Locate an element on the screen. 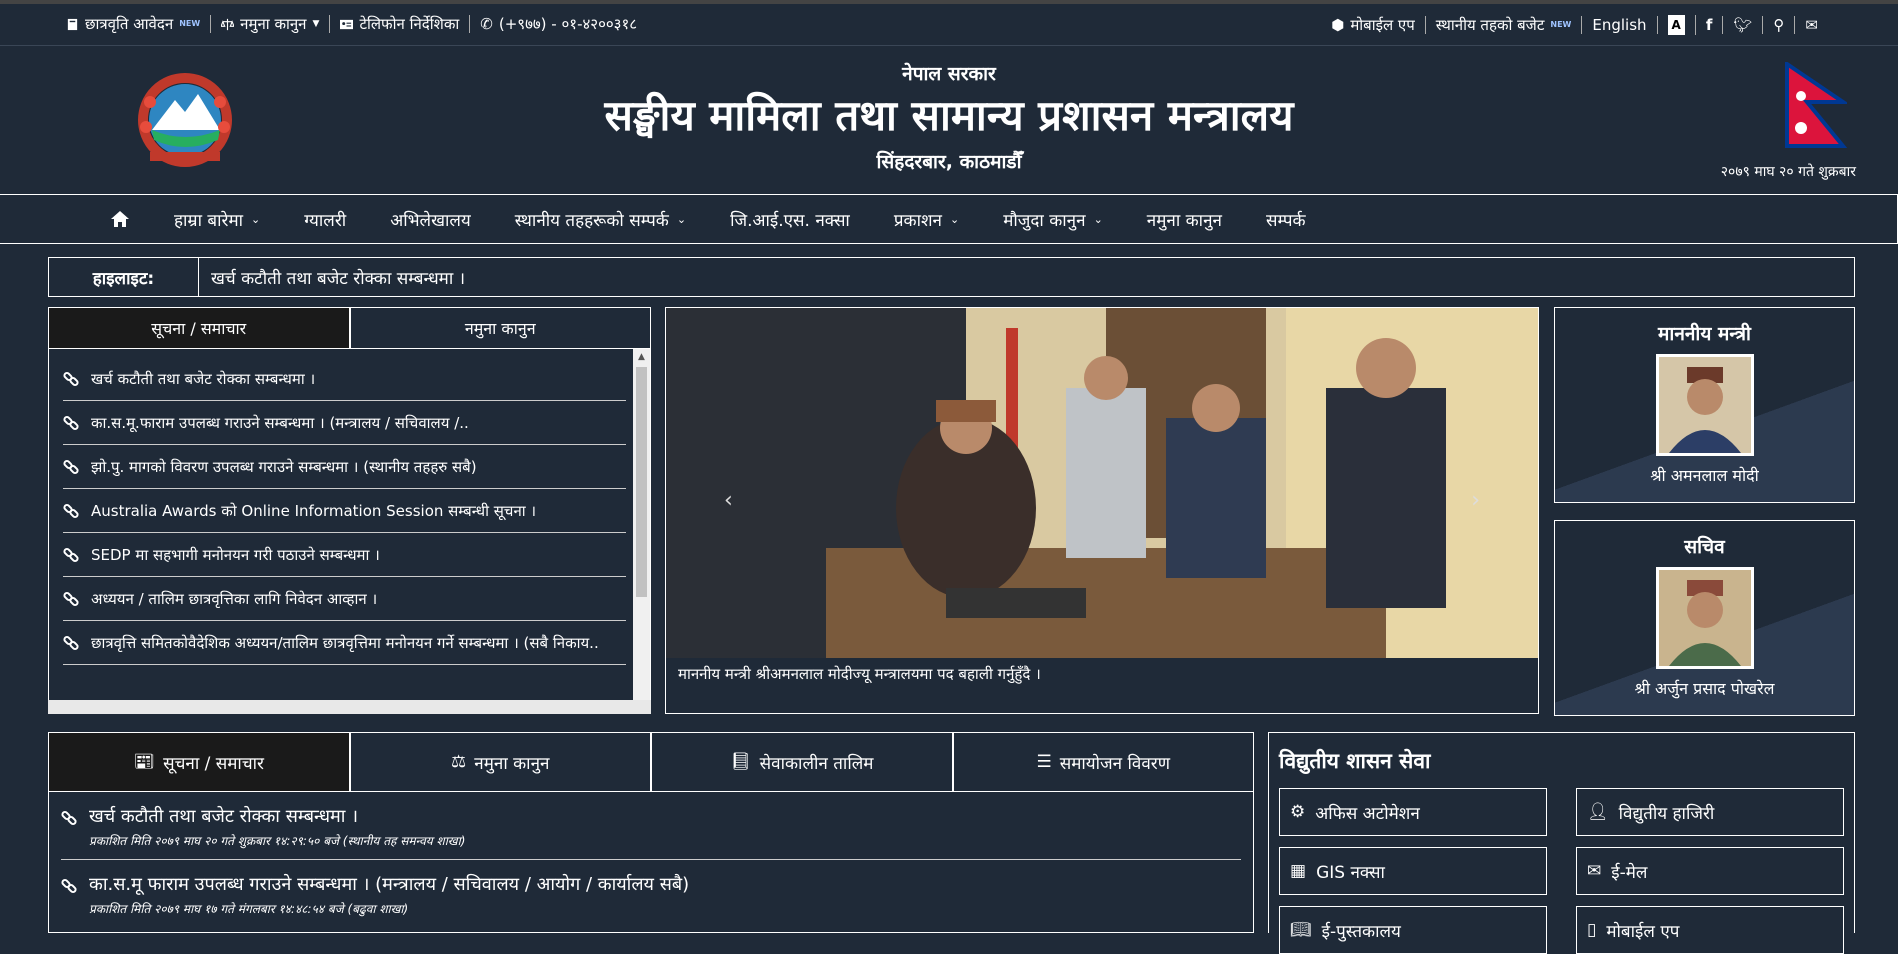 The height and width of the screenshot is (954, 1898). twitter-link: 🐦︎ is located at coordinates (1743, 25).